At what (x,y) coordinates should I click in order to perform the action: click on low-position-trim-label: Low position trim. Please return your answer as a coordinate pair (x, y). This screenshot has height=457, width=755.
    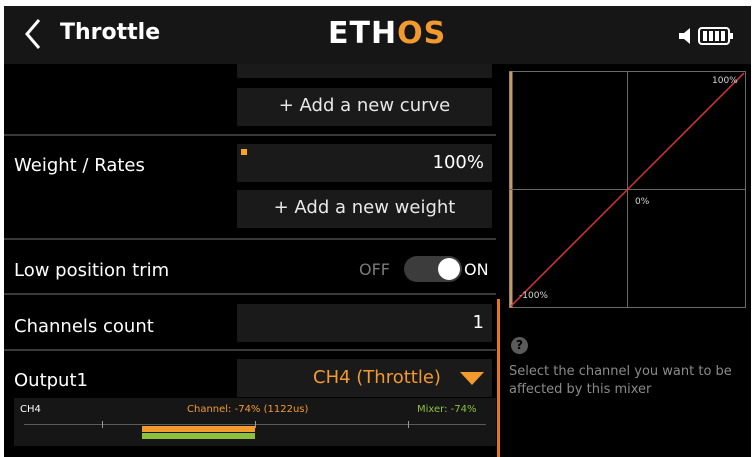
    Looking at the image, I should click on (92, 270).